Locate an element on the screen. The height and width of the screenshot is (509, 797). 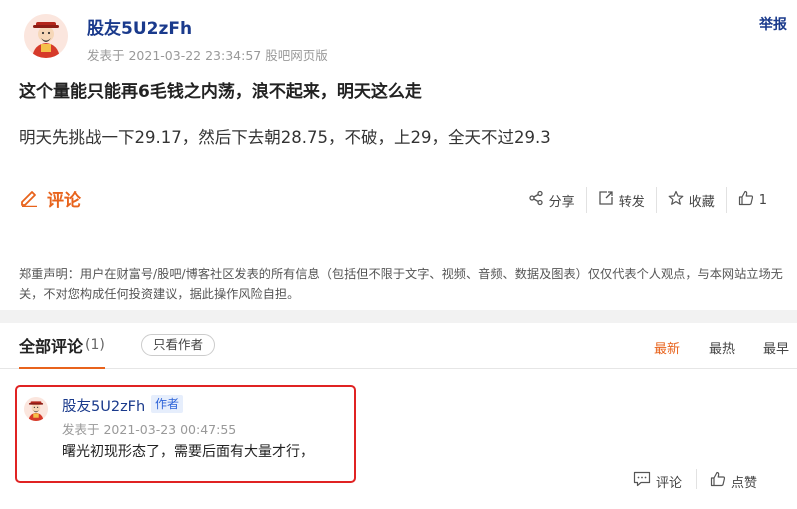
repost-icon is located at coordinates (606, 200).